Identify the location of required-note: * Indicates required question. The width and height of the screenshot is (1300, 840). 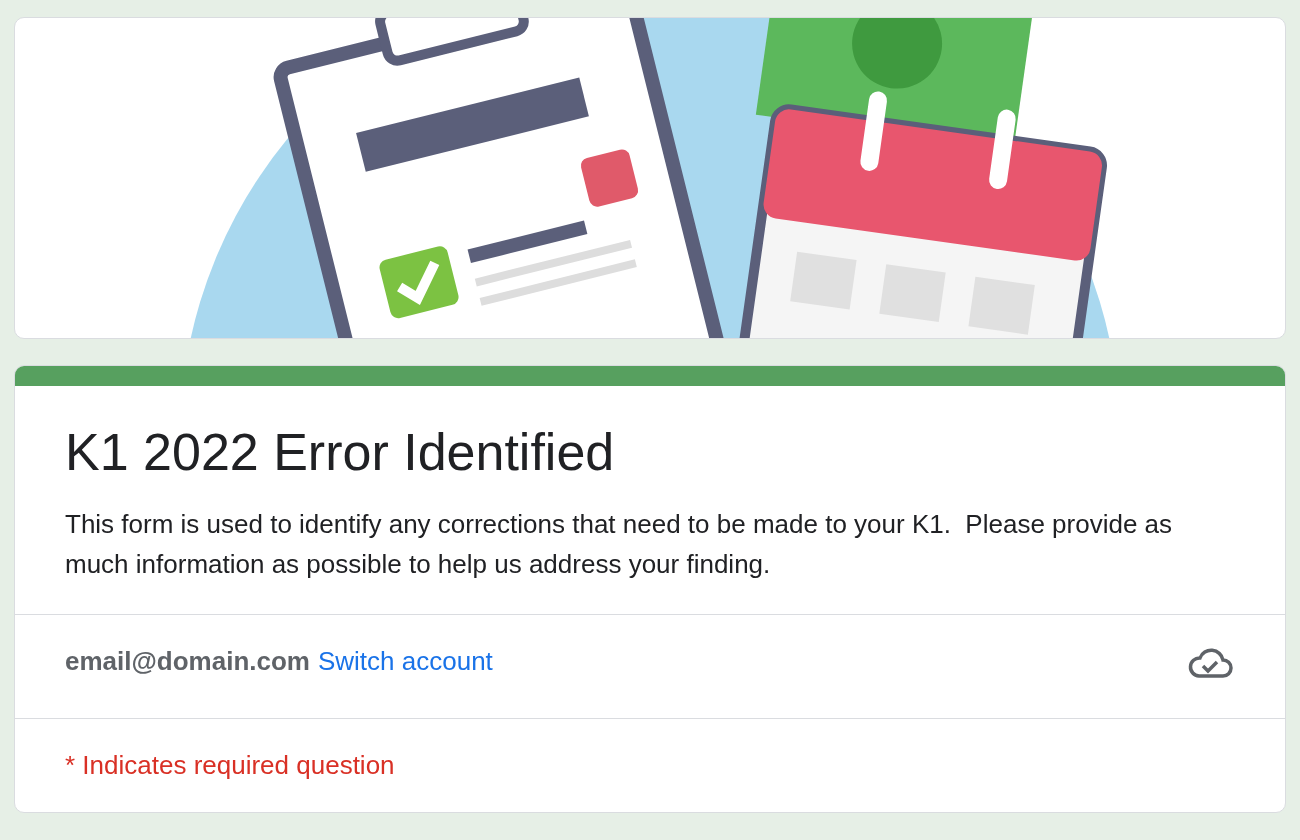
(230, 765).